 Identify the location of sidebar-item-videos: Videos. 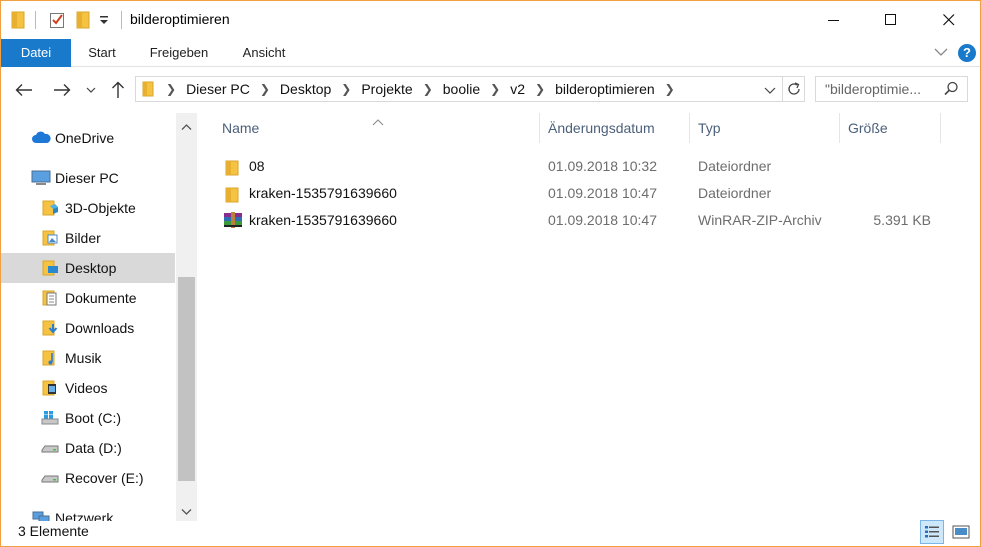
(88, 388).